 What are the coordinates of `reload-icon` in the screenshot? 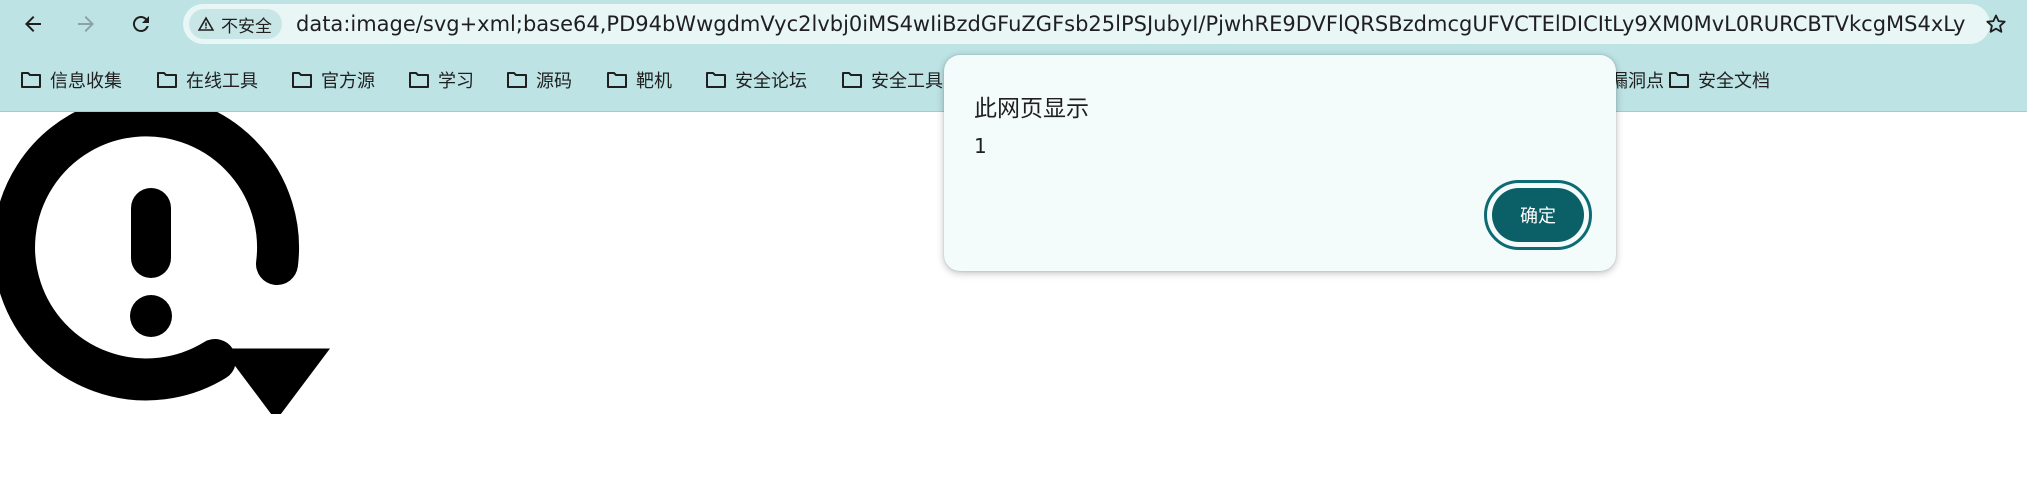 It's located at (140, 23).